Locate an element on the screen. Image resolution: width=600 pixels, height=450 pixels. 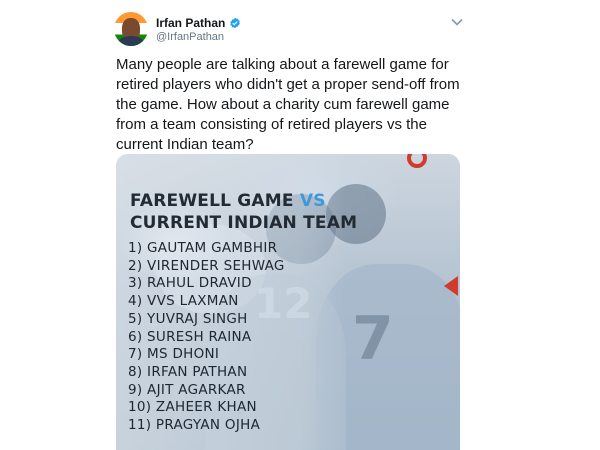
list-item: 7) MS DHONI is located at coordinates (174, 354).